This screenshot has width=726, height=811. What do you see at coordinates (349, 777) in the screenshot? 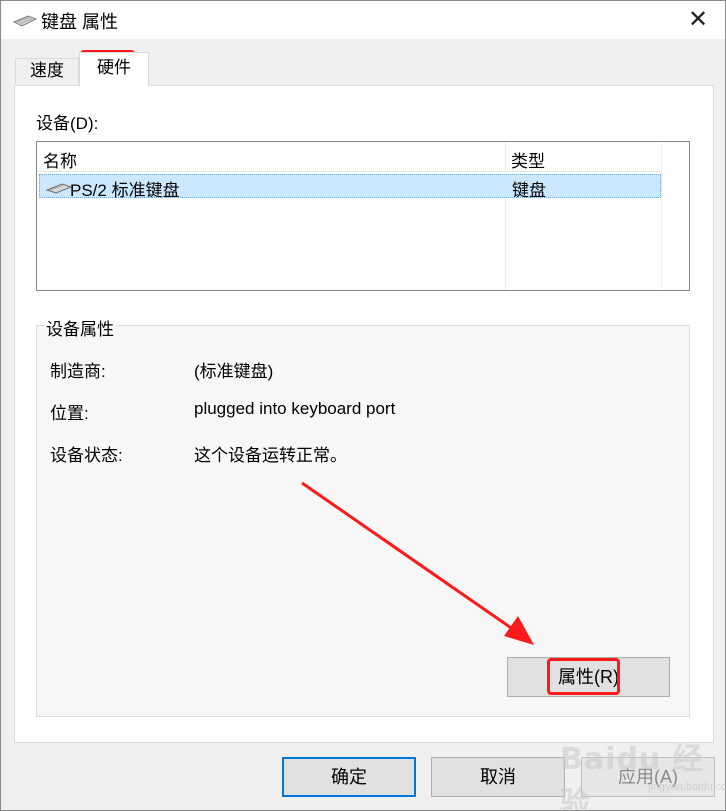
I see `ok-button: 确定` at bounding box center [349, 777].